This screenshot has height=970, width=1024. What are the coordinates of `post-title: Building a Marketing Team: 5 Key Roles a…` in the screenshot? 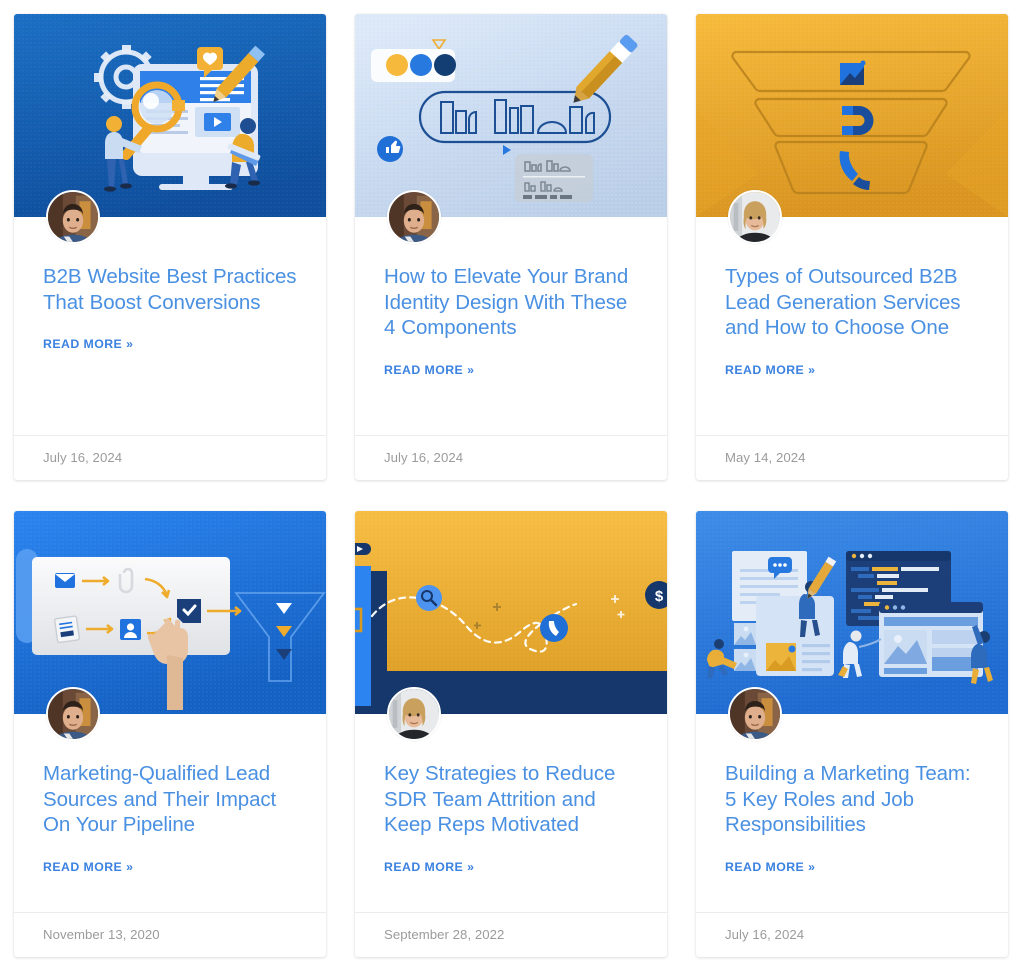 It's located at (852, 799).